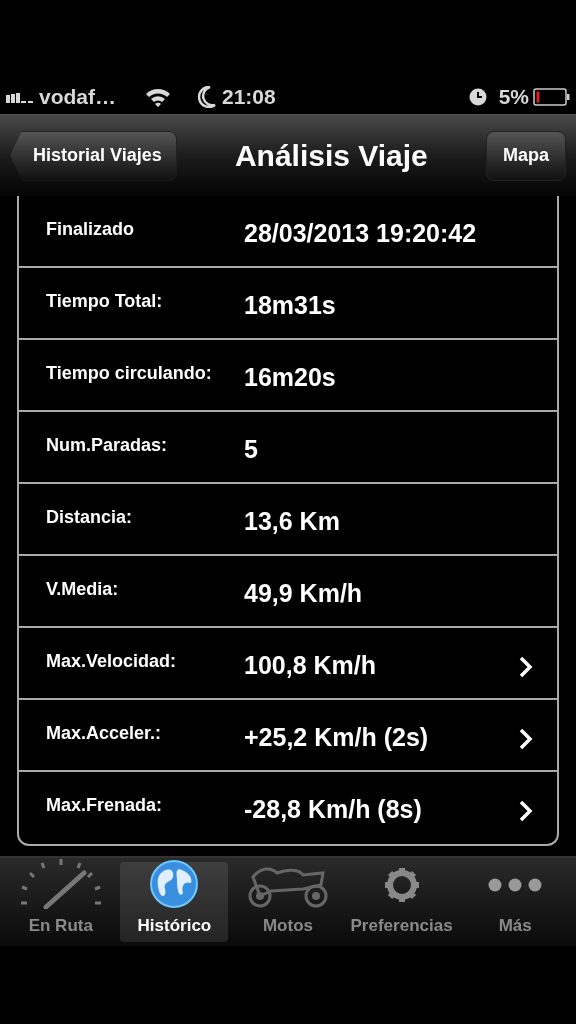 The image size is (576, 1024). I want to click on screen-title: Análisis Viaje, so click(331, 156).